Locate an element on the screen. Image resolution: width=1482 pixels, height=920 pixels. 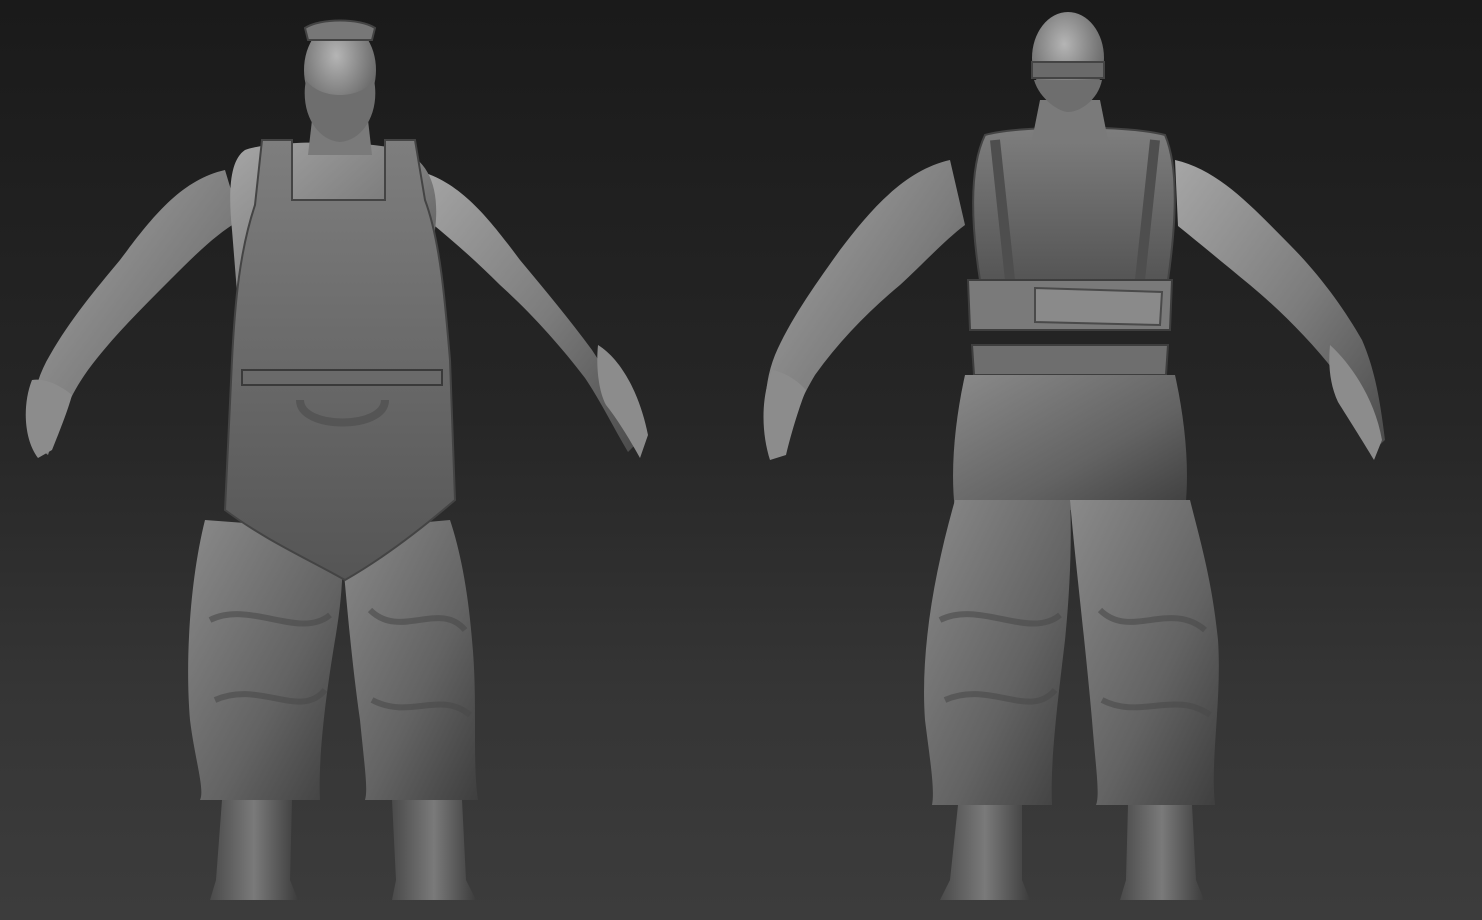
back-left-pant-leg is located at coordinates (997, 652).